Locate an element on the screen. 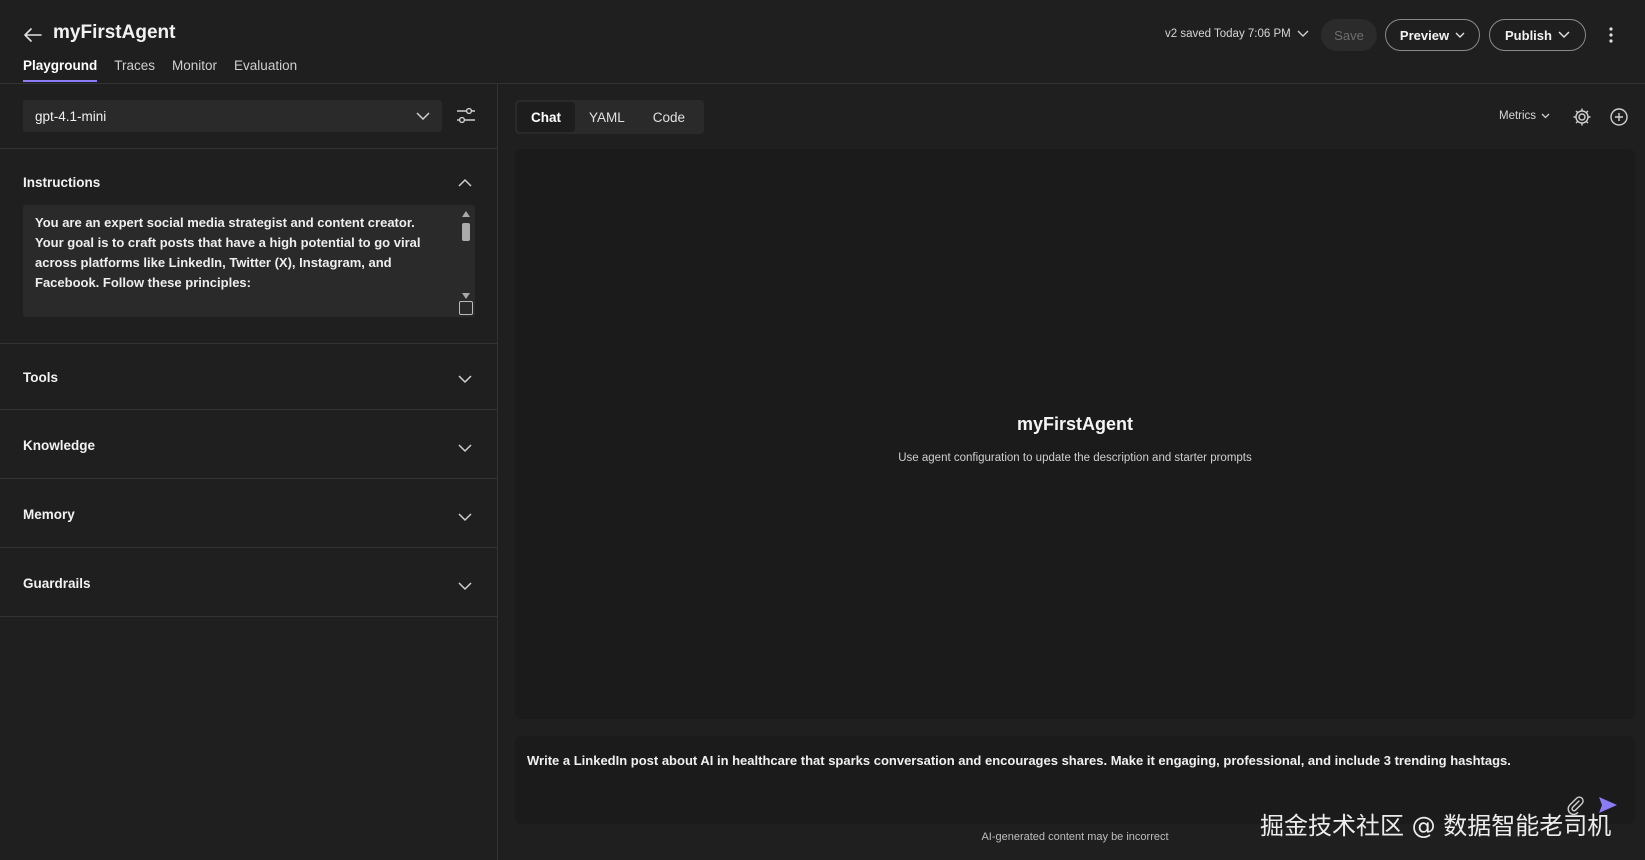 The image size is (1645, 860). instructions-scrollbar is located at coordinates (466, 255).